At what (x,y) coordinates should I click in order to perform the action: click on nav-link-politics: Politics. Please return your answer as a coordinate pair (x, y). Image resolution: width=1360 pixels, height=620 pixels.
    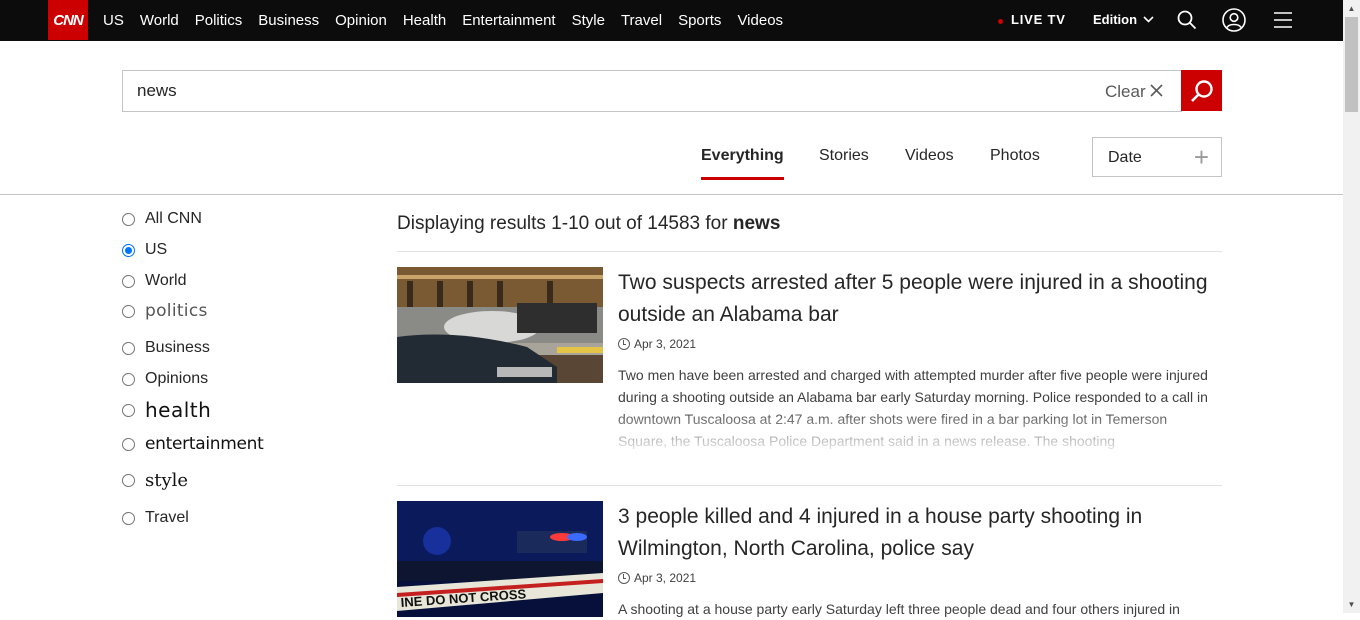
    Looking at the image, I should click on (219, 20).